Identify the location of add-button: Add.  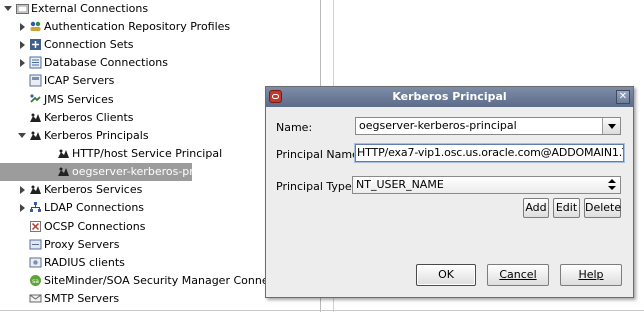
(536, 208).